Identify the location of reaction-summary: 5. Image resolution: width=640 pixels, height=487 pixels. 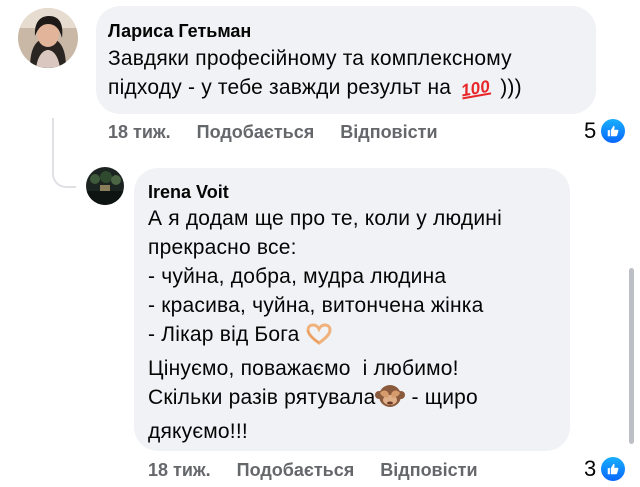
(605, 131).